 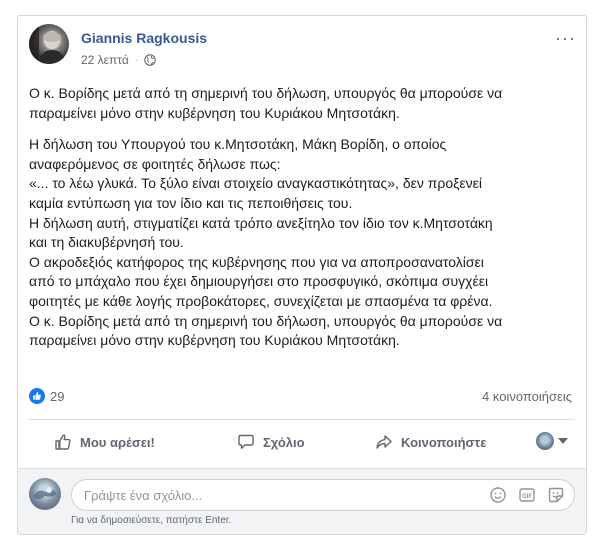 I want to click on comment-label: Σχόλιο, so click(x=284, y=442).